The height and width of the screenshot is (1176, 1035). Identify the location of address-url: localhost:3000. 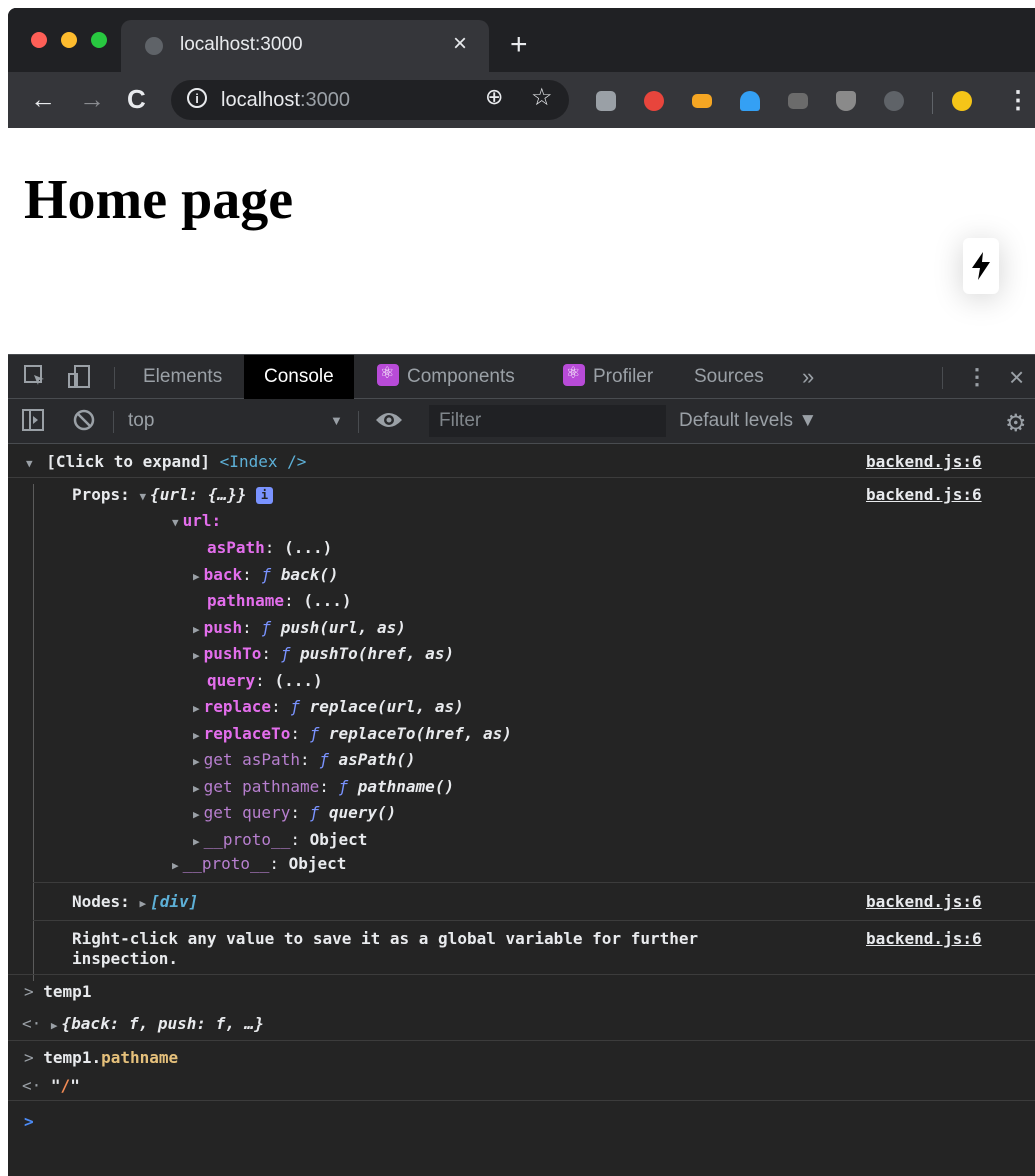
(285, 100).